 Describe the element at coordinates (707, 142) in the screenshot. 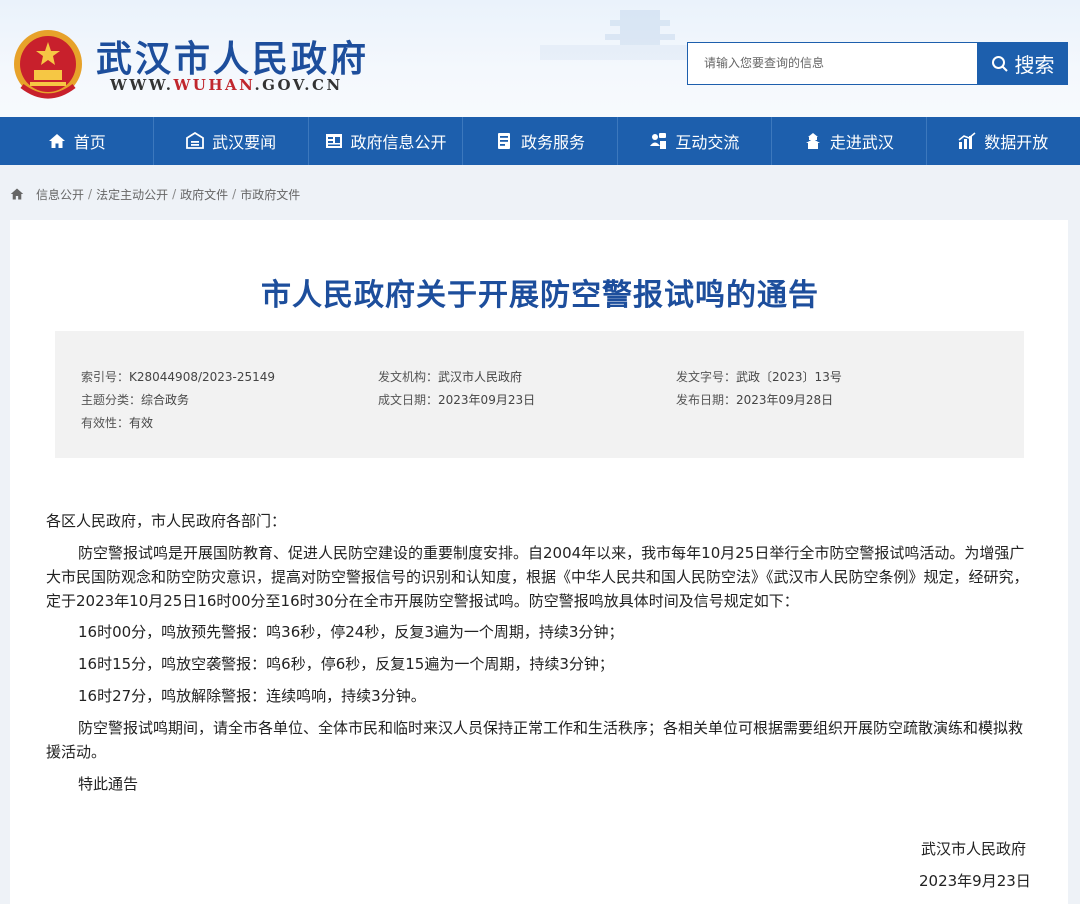

I see `nav-label: 互动交流` at that location.